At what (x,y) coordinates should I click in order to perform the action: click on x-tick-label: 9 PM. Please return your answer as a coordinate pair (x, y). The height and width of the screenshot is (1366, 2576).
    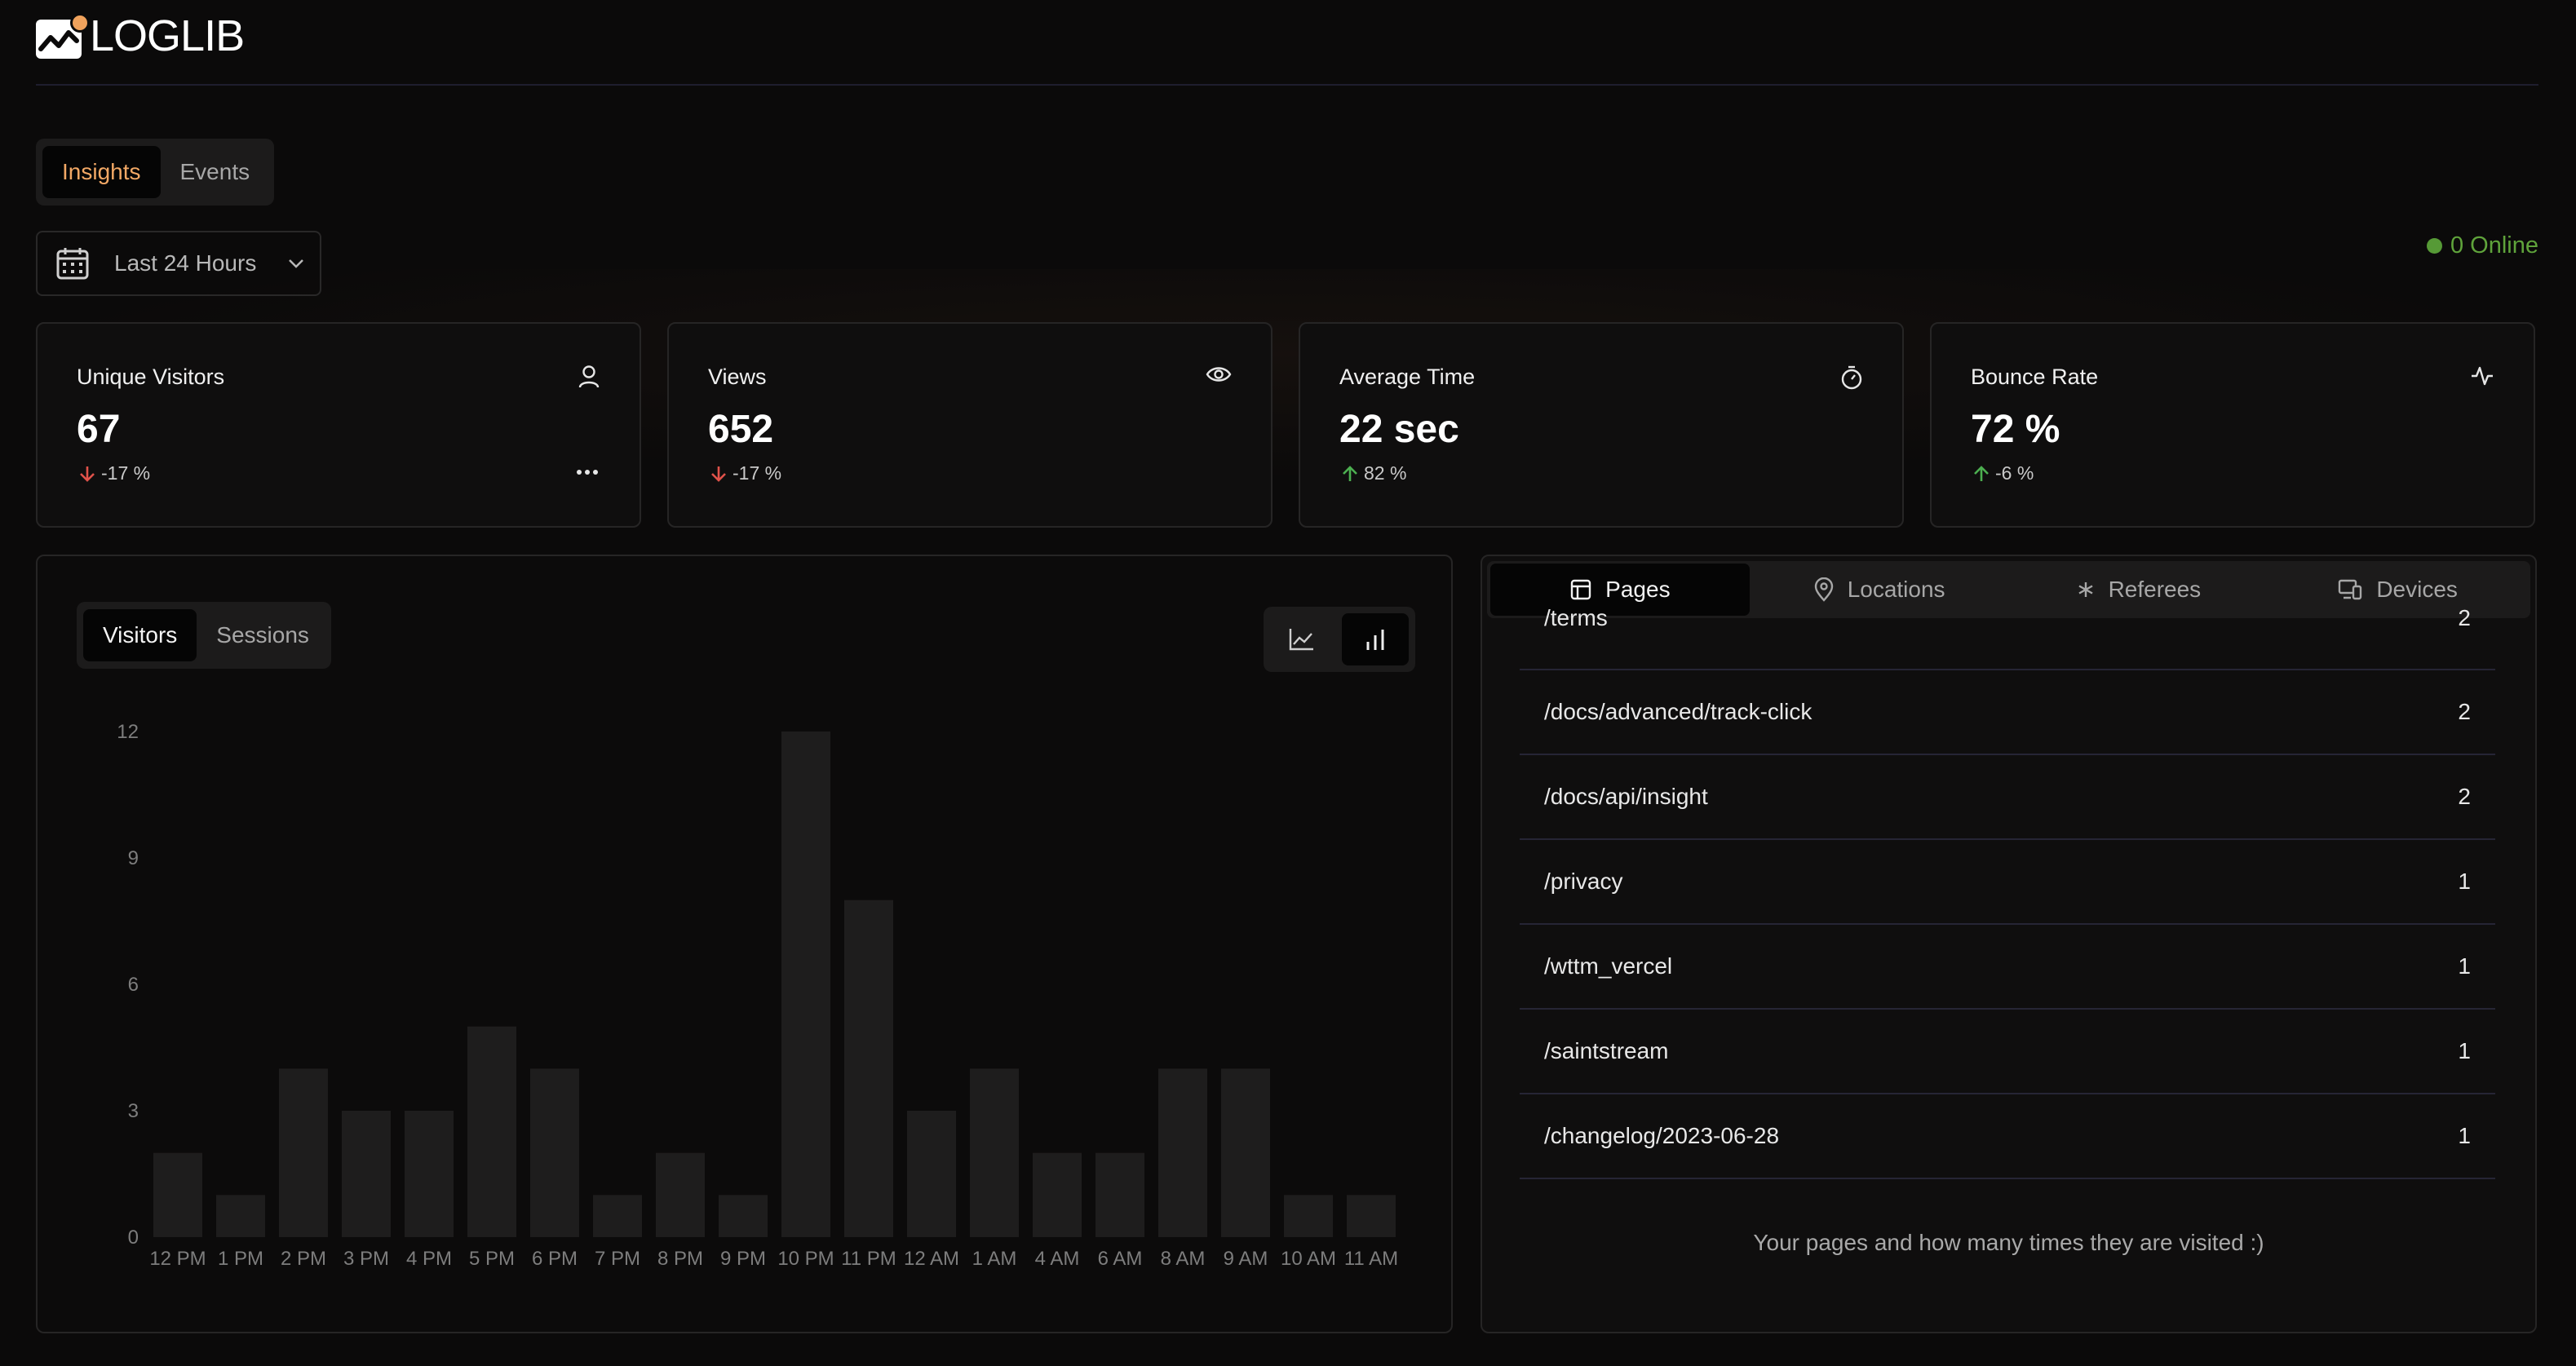
    Looking at the image, I should click on (743, 1259).